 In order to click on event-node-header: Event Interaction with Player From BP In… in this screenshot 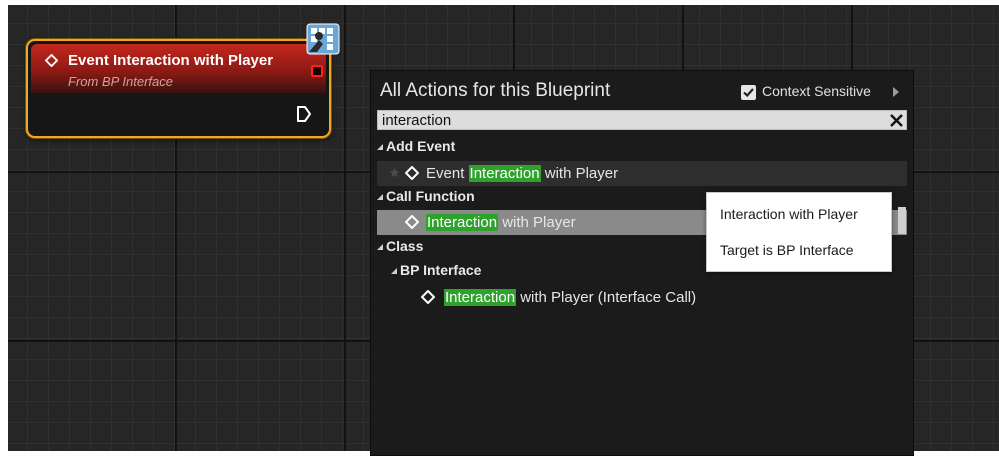, I will do `click(178, 68)`.